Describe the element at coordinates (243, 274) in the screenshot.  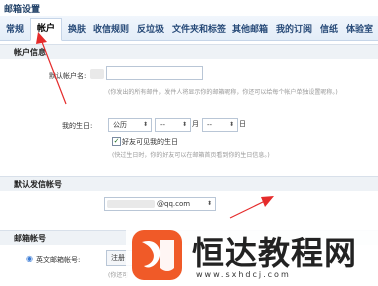
I see `watermark-url: www.sxhdcj.com` at that location.